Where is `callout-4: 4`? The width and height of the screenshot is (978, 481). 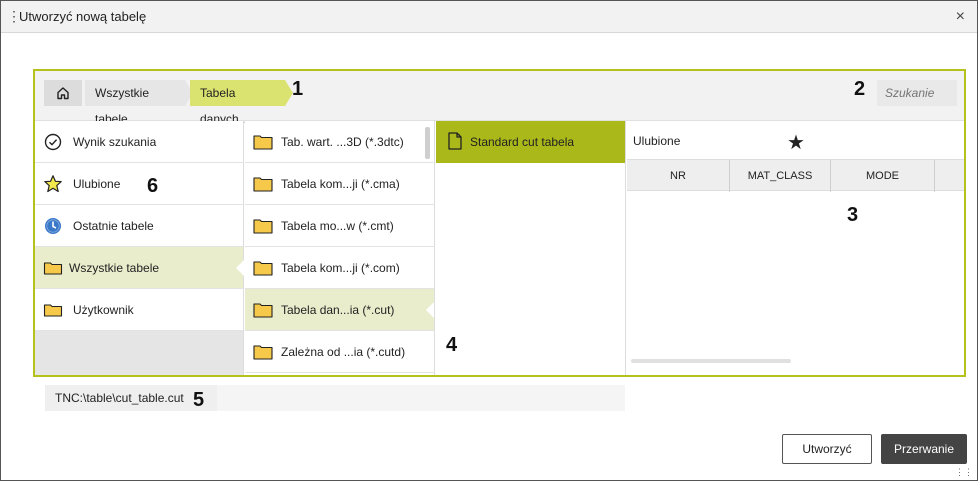
callout-4: 4 is located at coordinates (452, 345).